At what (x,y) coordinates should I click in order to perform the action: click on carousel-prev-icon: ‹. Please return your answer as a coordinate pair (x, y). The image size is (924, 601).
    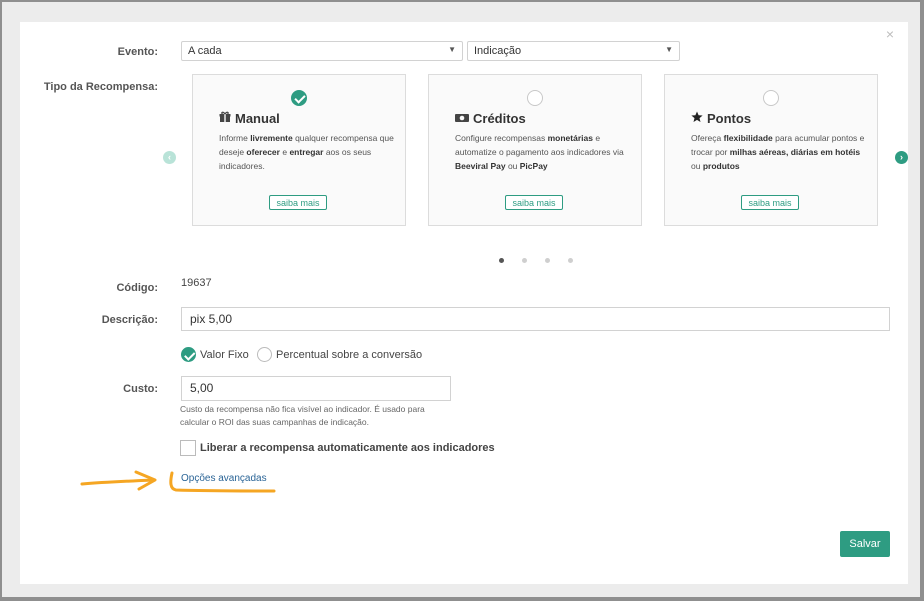
    Looking at the image, I should click on (169, 157).